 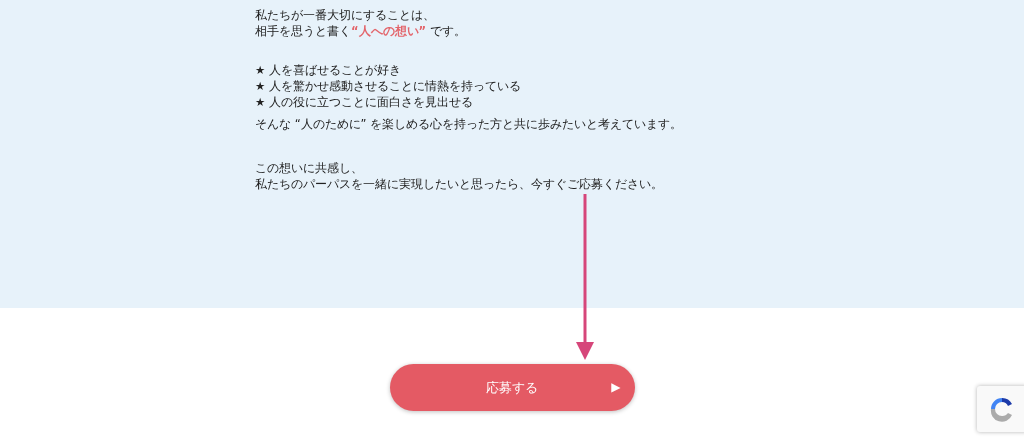 I want to click on message-text: 私たちが一番大切にすることは、, so click(x=345, y=15).